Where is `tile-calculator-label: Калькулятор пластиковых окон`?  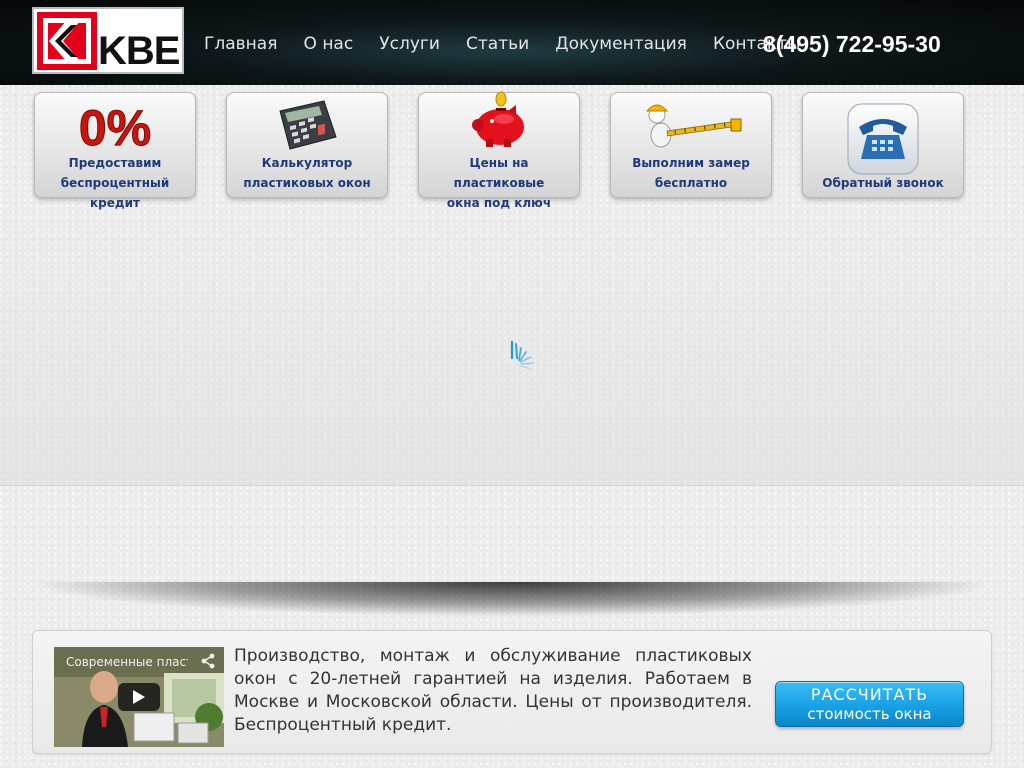
tile-calculator-label: Калькулятор пластиковых окон is located at coordinates (307, 173).